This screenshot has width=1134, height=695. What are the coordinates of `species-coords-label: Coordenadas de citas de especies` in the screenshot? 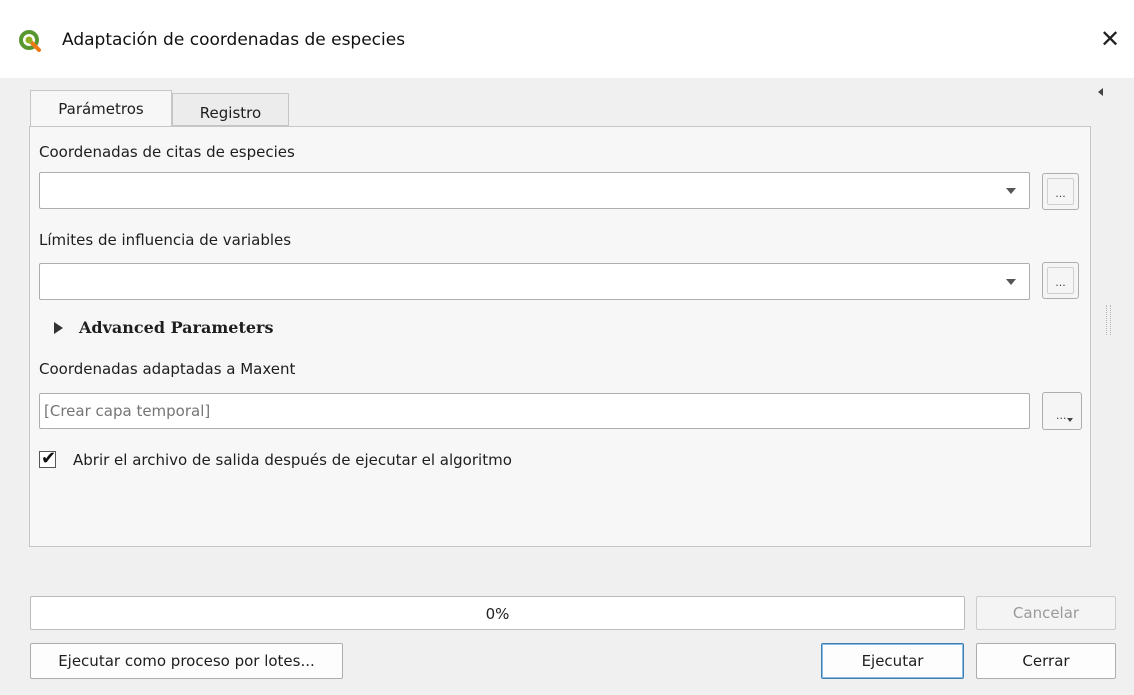 It's located at (167, 152).